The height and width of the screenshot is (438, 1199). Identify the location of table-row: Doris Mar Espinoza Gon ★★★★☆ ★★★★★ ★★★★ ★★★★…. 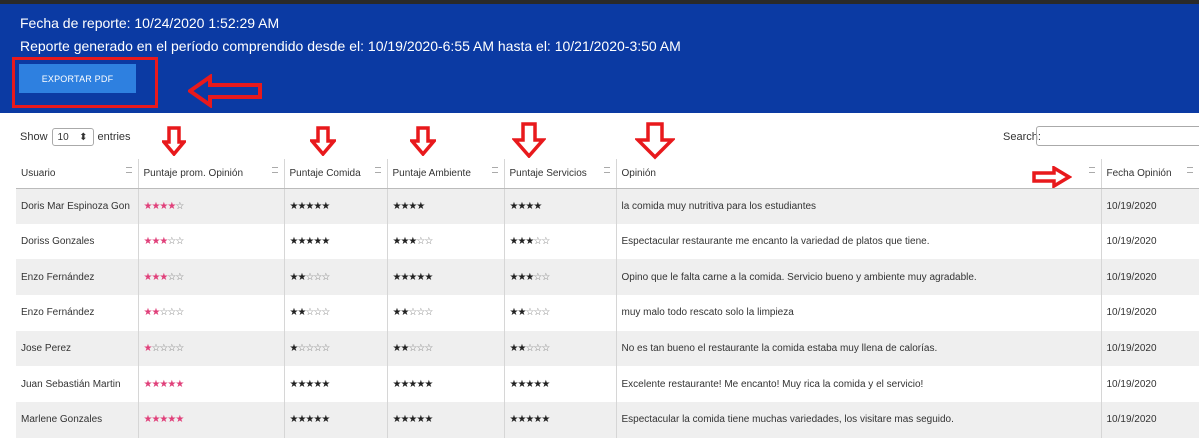
(607, 206).